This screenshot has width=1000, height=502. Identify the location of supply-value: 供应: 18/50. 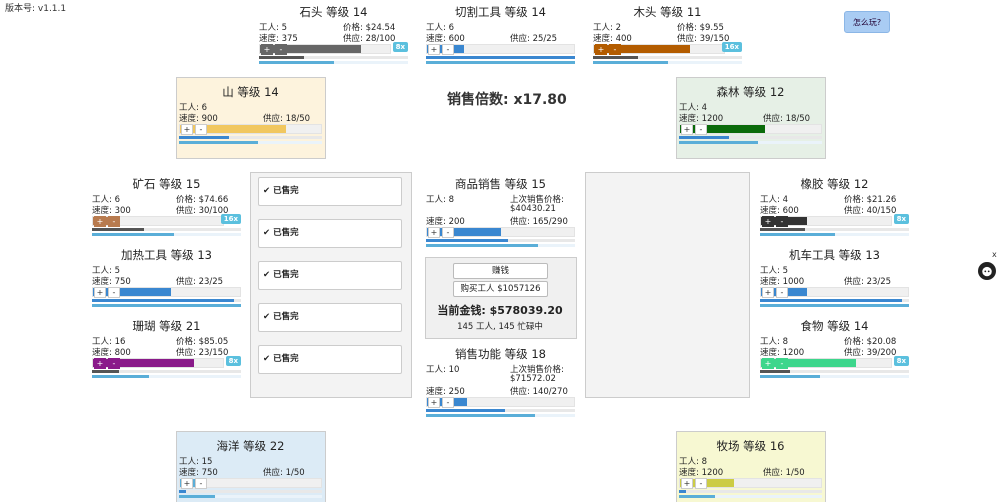
(287, 119).